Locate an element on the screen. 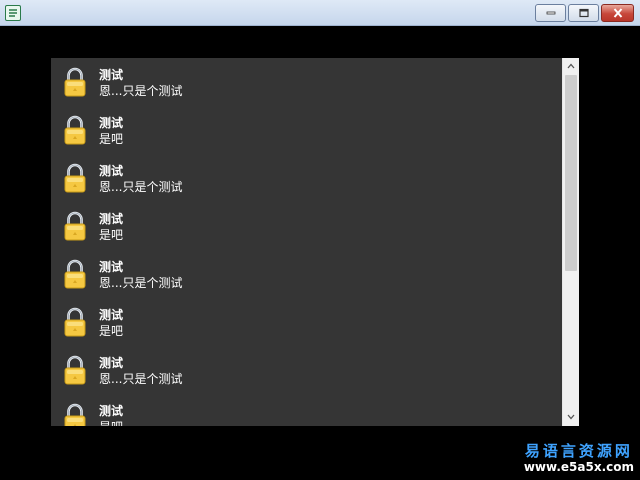 The image size is (640, 480). watermark-name: 易语言资源网 is located at coordinates (578, 451).